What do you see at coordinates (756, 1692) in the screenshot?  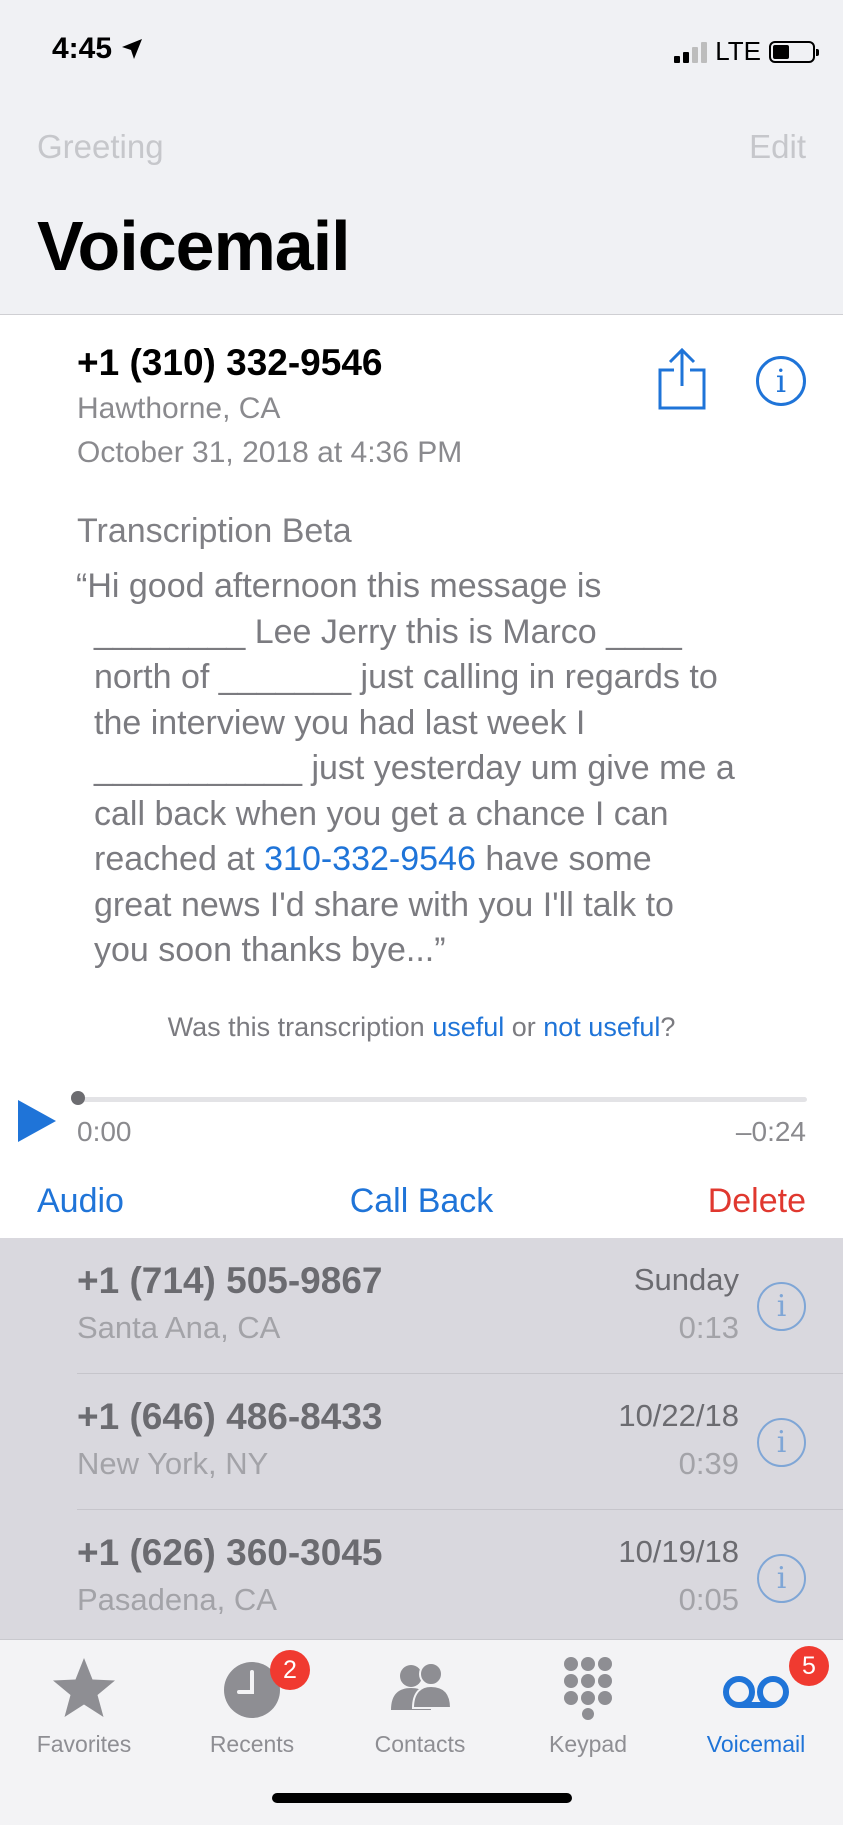 I see `voicemail-icon` at bounding box center [756, 1692].